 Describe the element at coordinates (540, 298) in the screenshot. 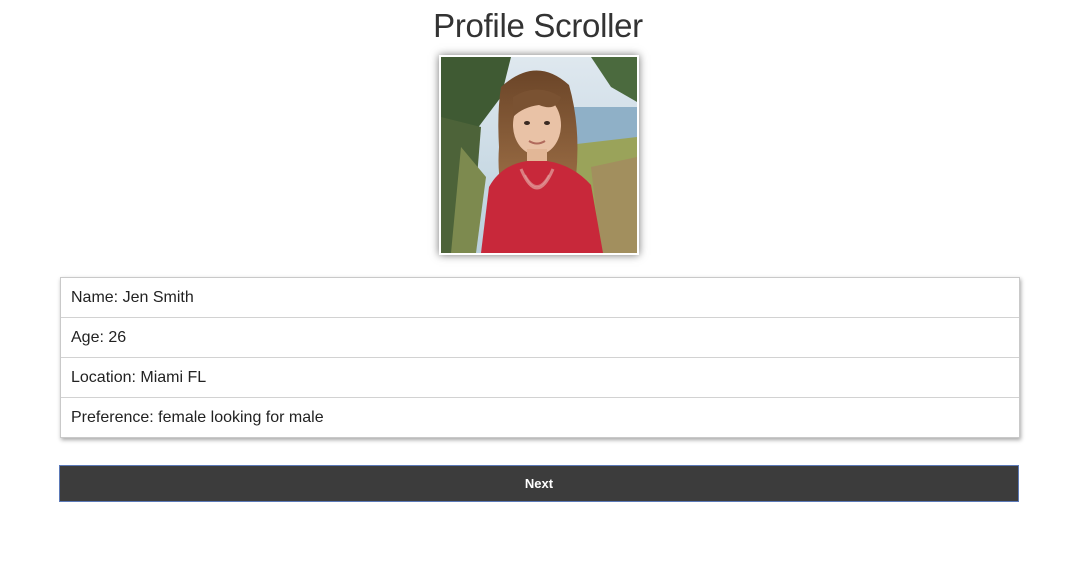

I see `profile-name-row: Name: Jen Smith` at that location.